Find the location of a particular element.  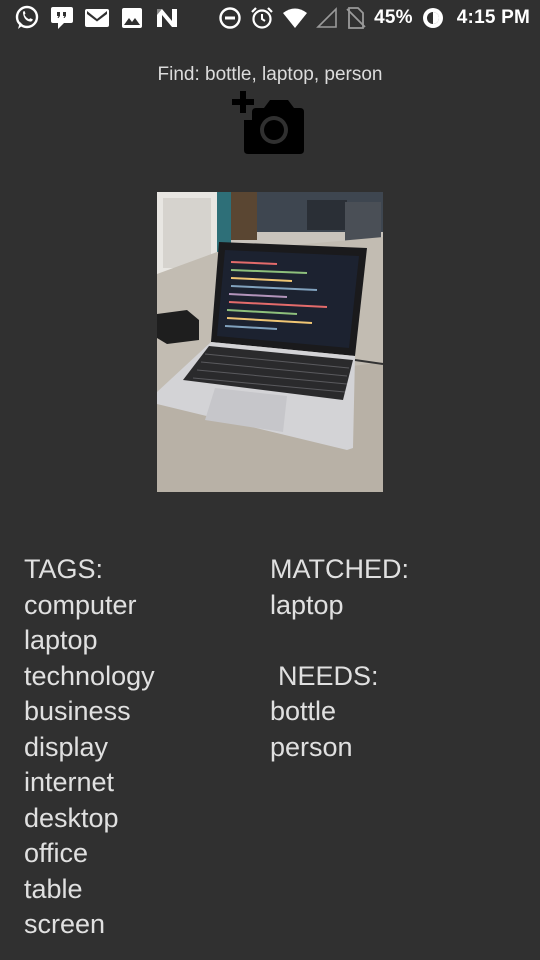

system-icons: 45% 4:15 PM is located at coordinates (374, 18).